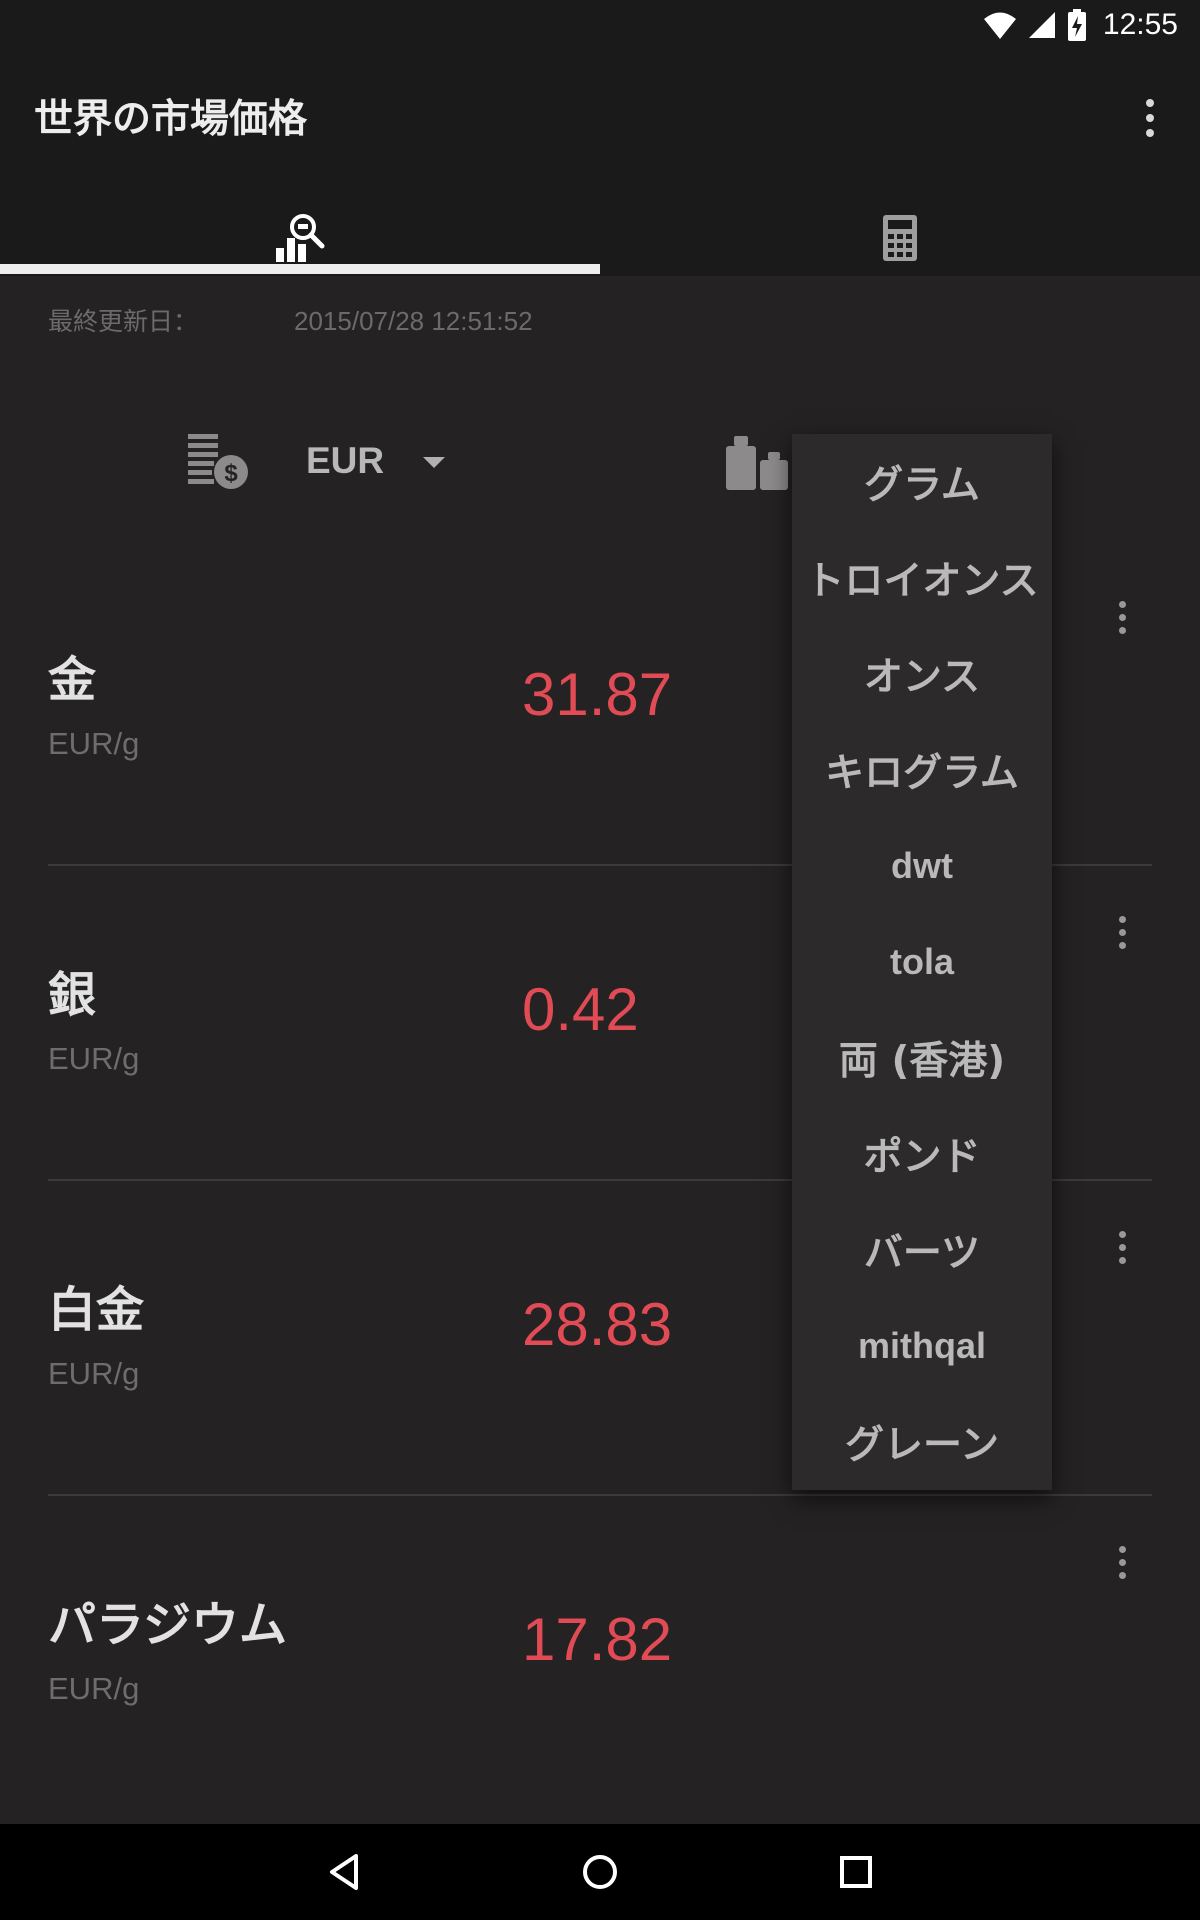  What do you see at coordinates (96, 1310) in the screenshot?
I see `metal-name: 白金` at bounding box center [96, 1310].